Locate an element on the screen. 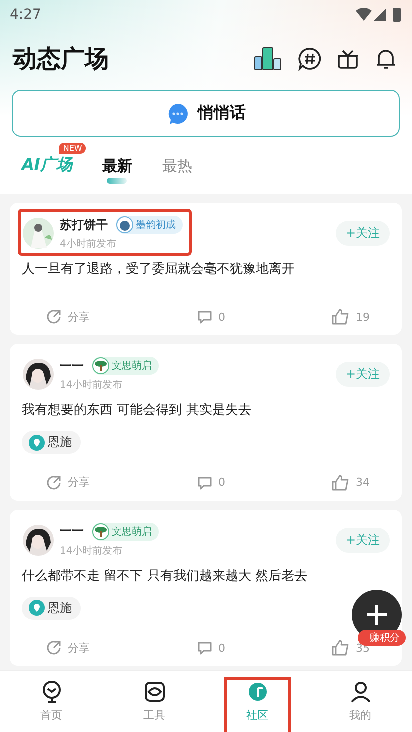  page-title: 动态广场 is located at coordinates (61, 59).